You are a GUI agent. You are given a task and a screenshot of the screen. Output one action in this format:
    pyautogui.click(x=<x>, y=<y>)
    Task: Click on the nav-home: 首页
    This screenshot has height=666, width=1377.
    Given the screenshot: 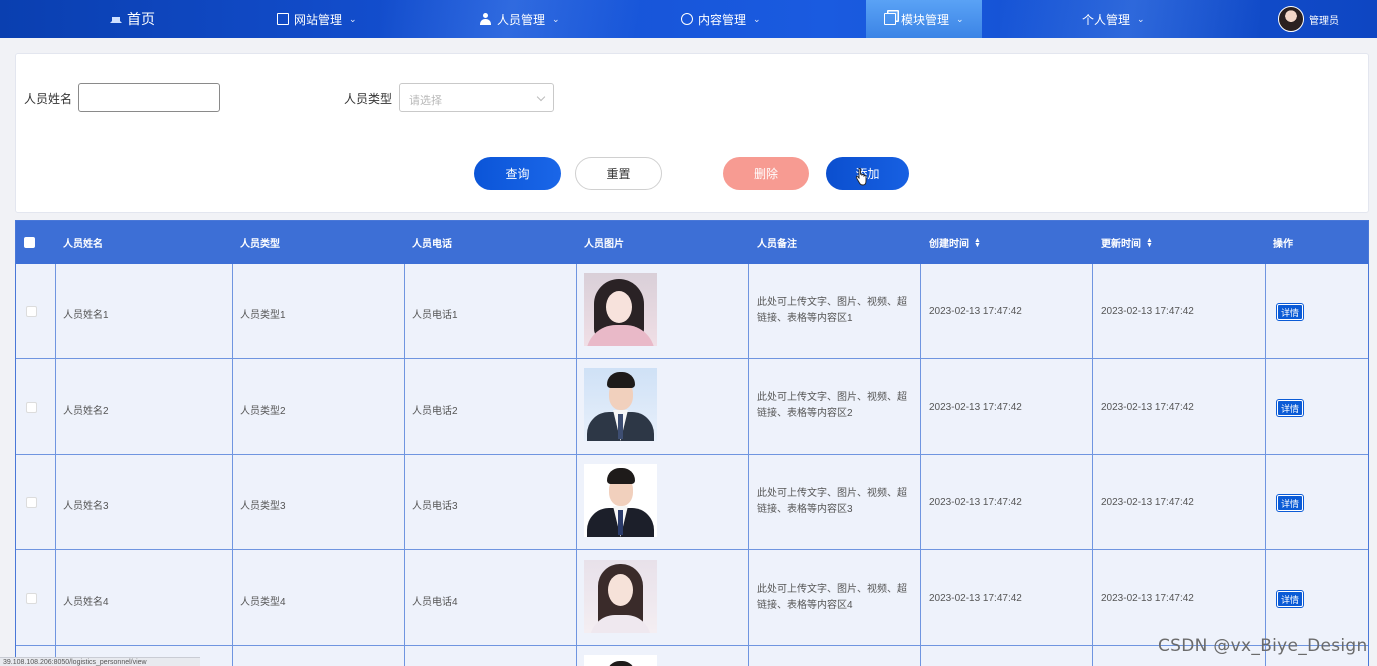 What is the action you would take?
    pyautogui.click(x=132, y=19)
    